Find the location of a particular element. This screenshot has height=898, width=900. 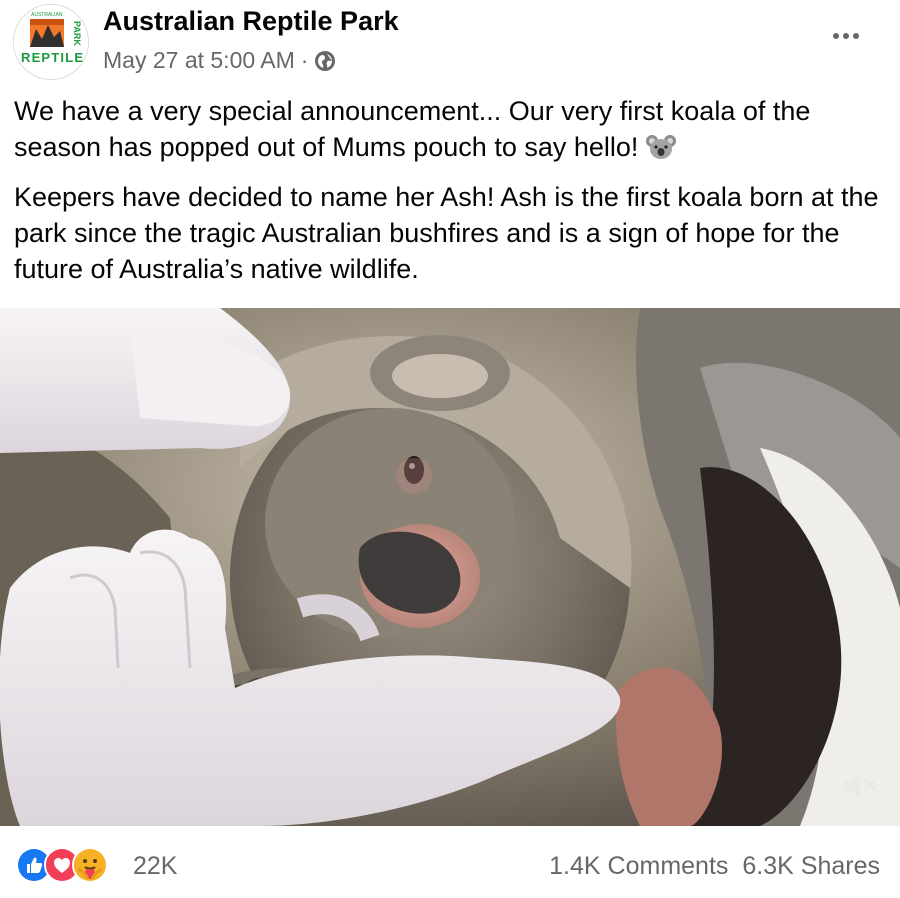

more-options-button is located at coordinates (846, 36).